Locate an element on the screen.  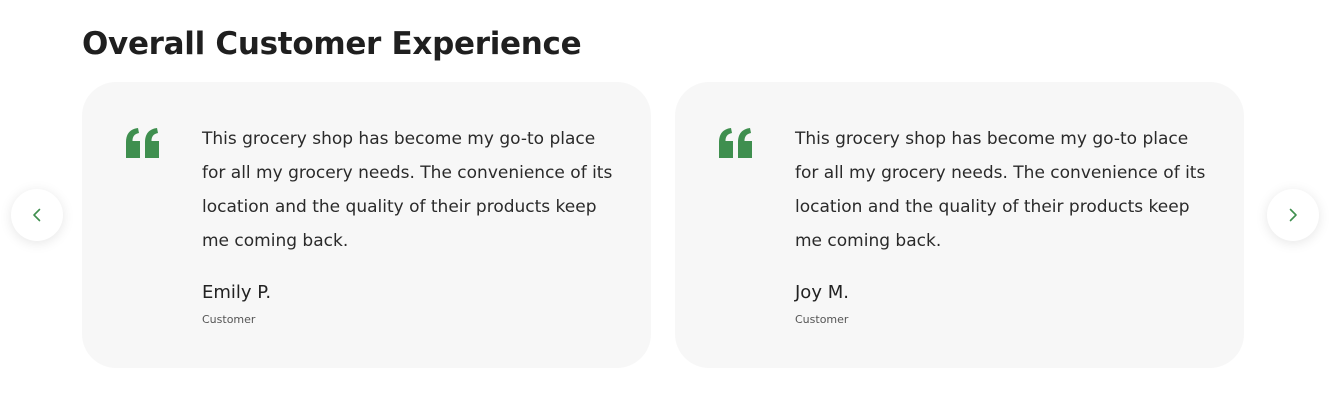
testimonial-author-name: Joy M. is located at coordinates (822, 292).